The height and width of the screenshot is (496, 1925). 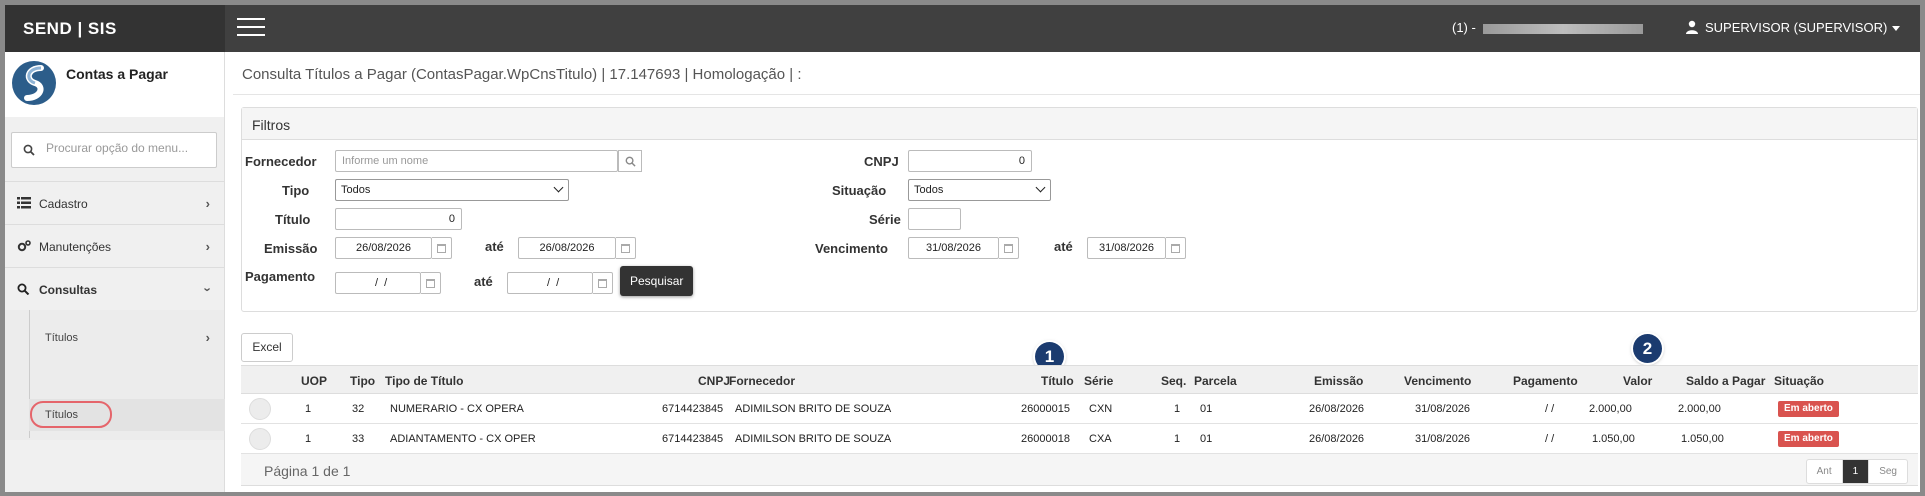 I want to click on pagamento-label: Pagamento, so click(x=280, y=276).